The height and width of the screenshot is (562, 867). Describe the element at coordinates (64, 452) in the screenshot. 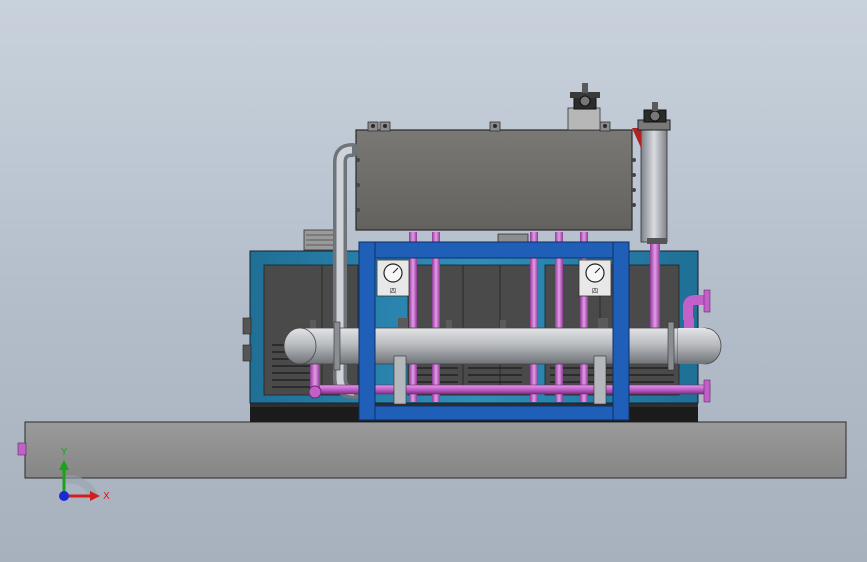

I see `y-axis-label: Y` at that location.